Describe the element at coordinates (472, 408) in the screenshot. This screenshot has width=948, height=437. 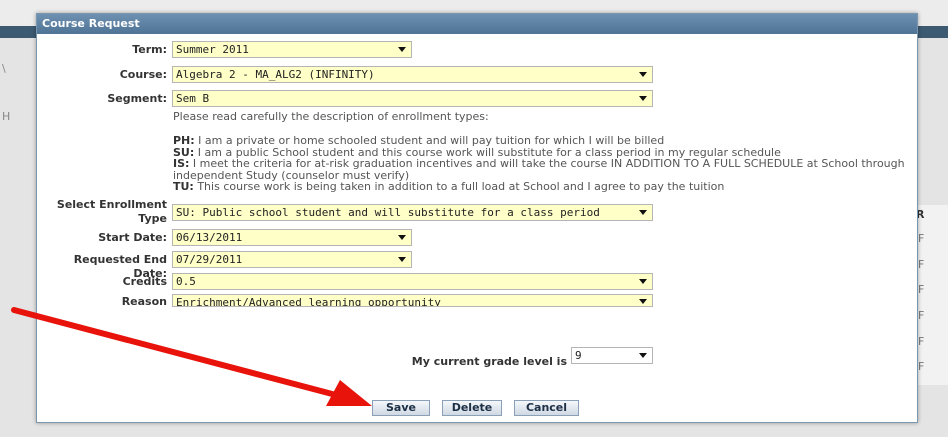
I see `delete-button: Delete` at that location.